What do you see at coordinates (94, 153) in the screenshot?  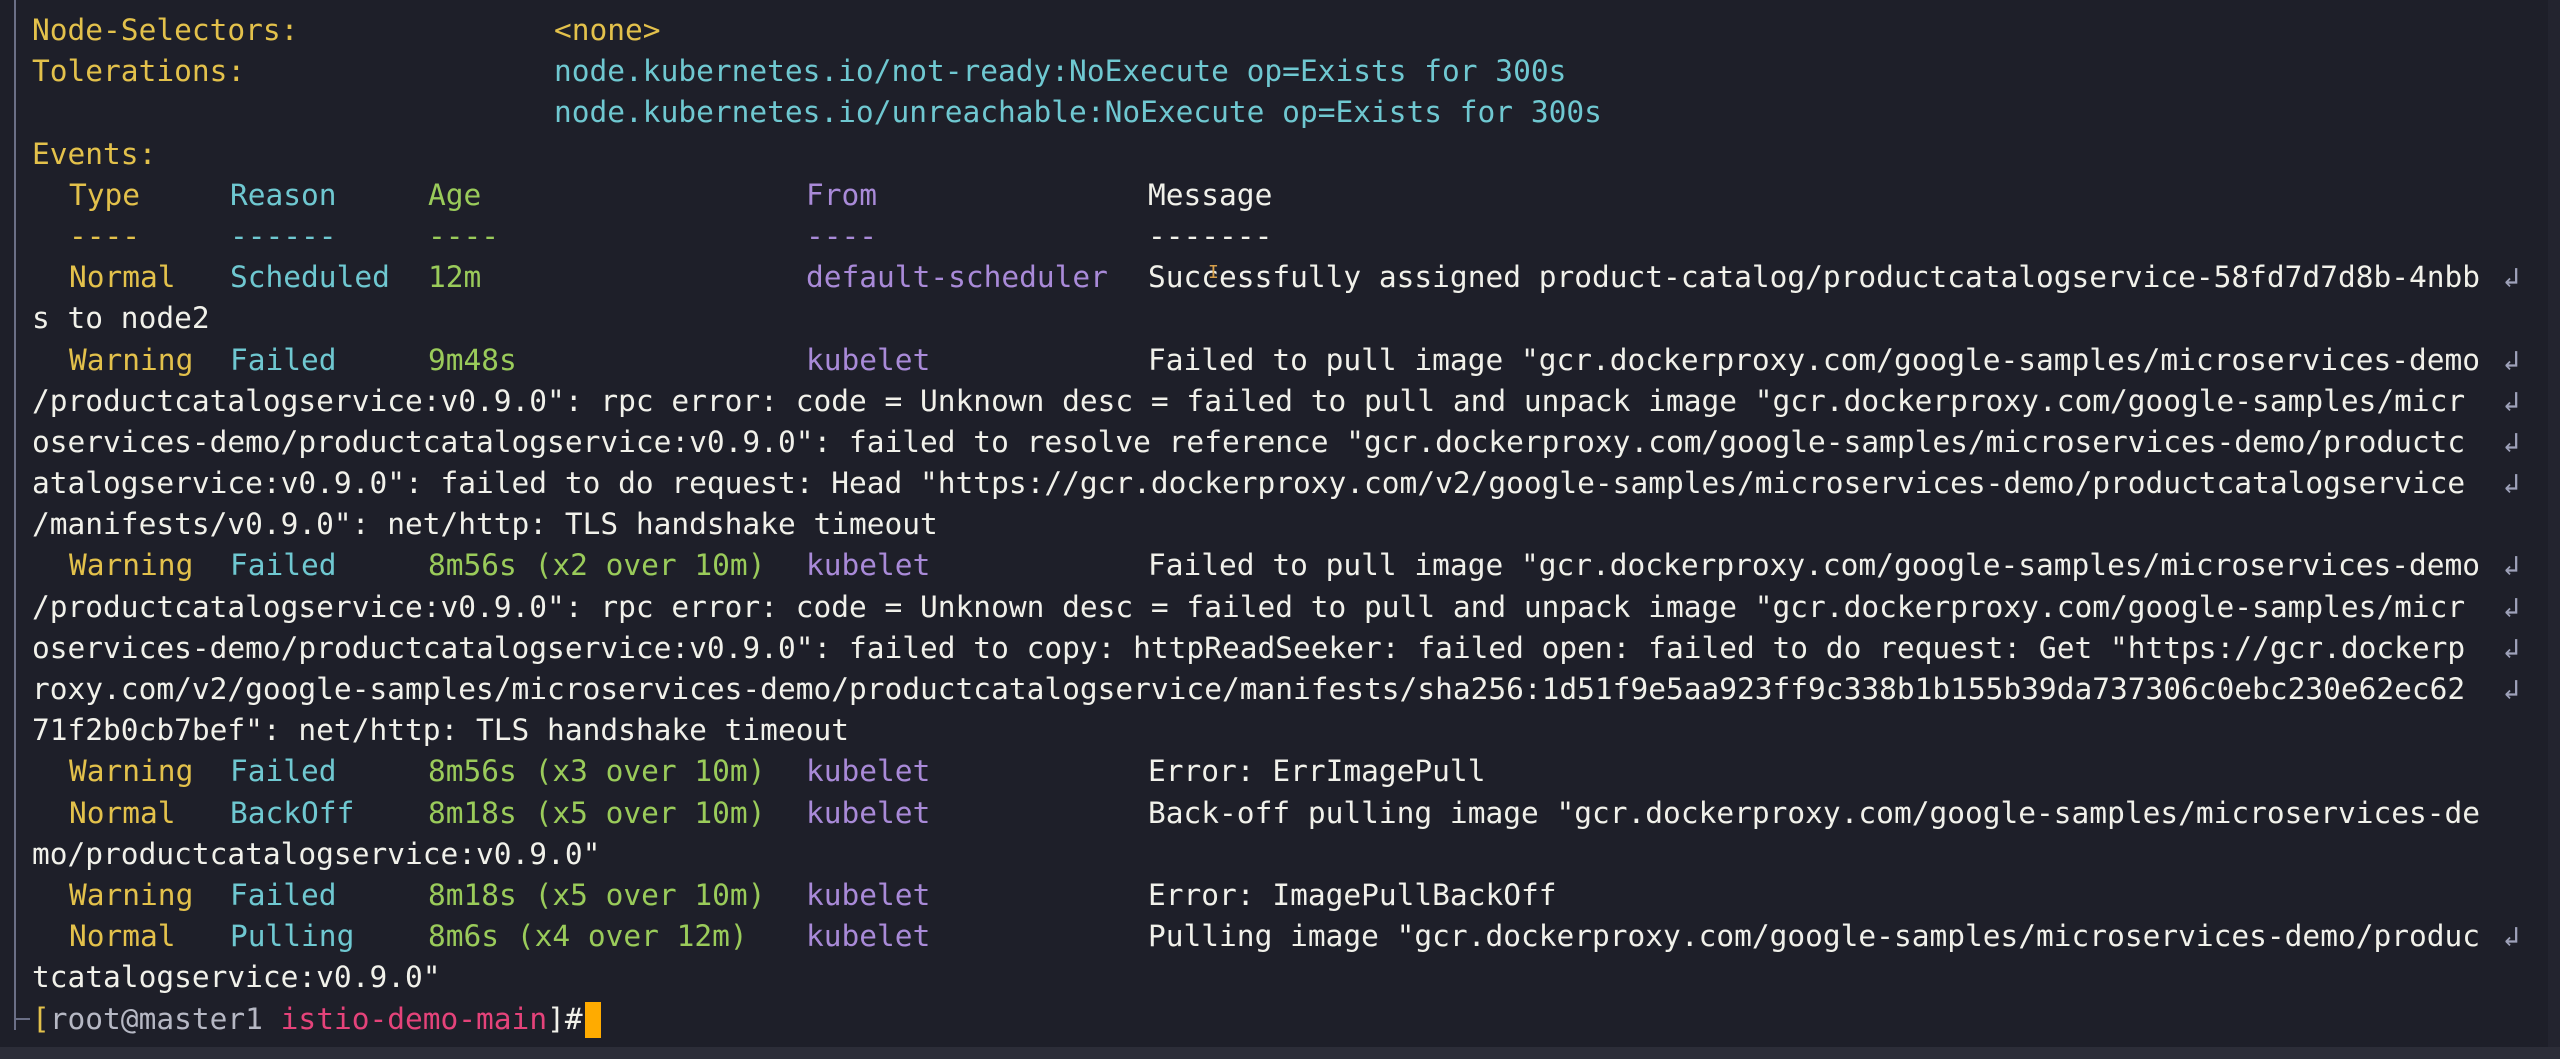 I see `events-label: Events:` at bounding box center [94, 153].